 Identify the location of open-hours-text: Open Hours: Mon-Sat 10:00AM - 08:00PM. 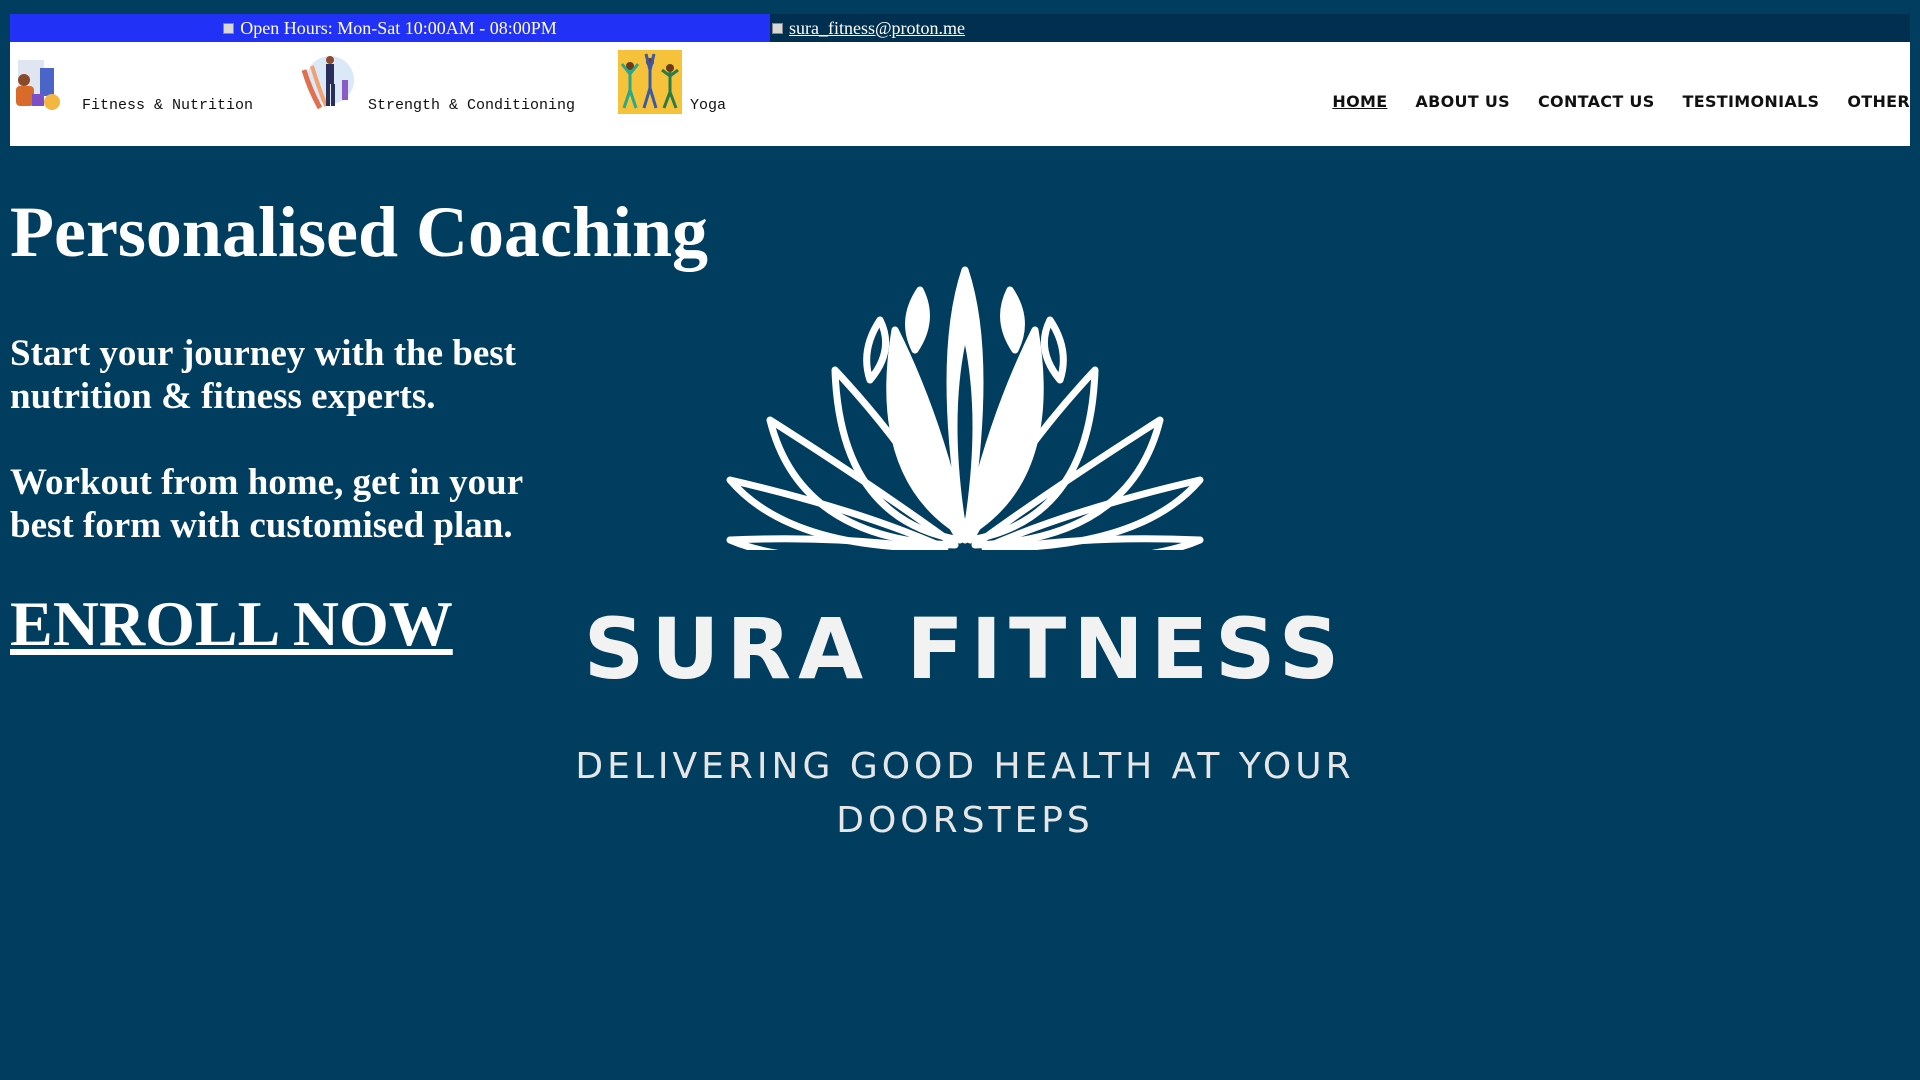
(398, 27).